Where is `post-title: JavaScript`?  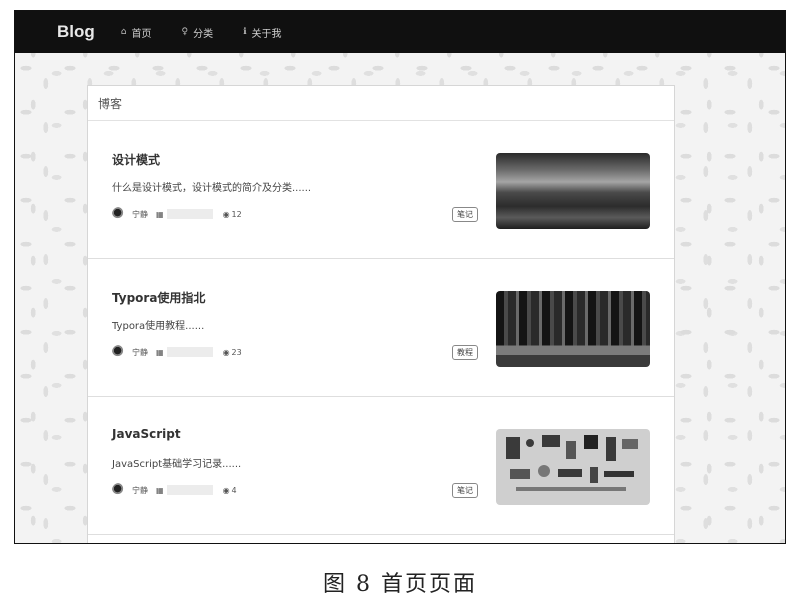
post-title: JavaScript is located at coordinates (146, 434).